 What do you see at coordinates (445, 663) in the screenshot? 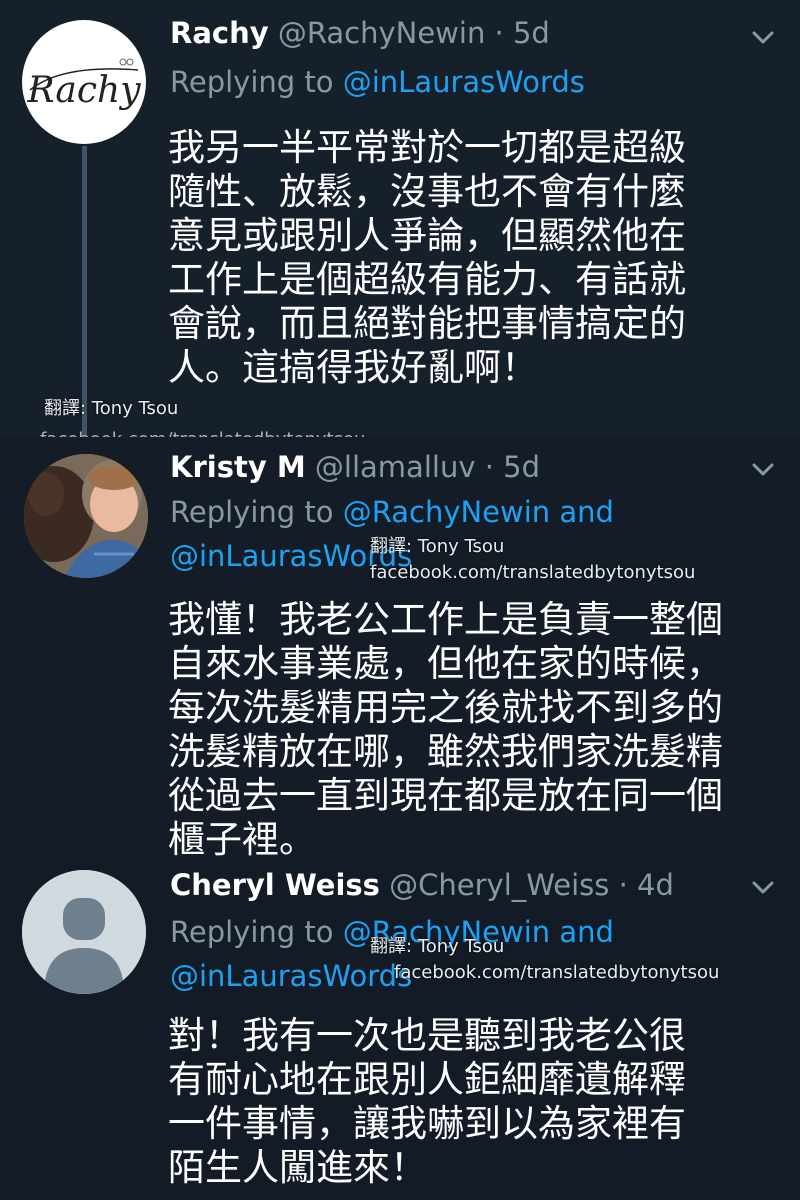
I see `tweet-text-line: 自來水事業處，但他在家的時候，` at bounding box center [445, 663].